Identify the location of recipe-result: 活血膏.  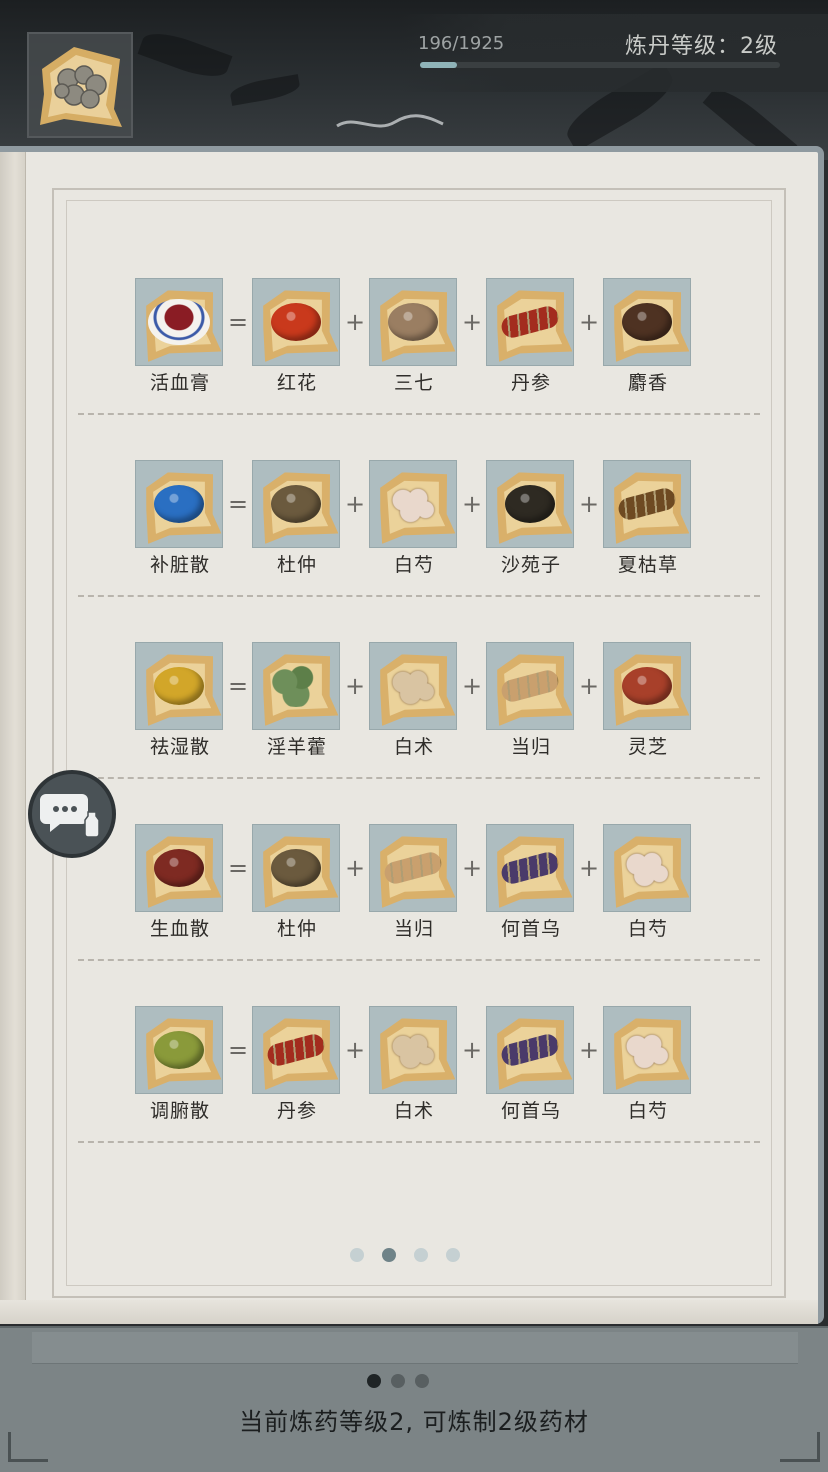
(180, 336).